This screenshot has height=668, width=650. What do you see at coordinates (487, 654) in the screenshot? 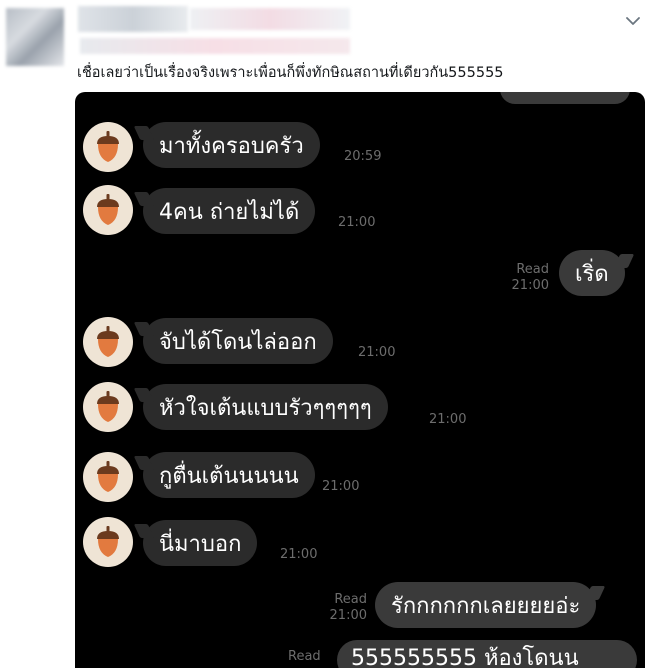
I see `chat-bubble-outgoing: 555555555 ห้องโดนน` at bounding box center [487, 654].